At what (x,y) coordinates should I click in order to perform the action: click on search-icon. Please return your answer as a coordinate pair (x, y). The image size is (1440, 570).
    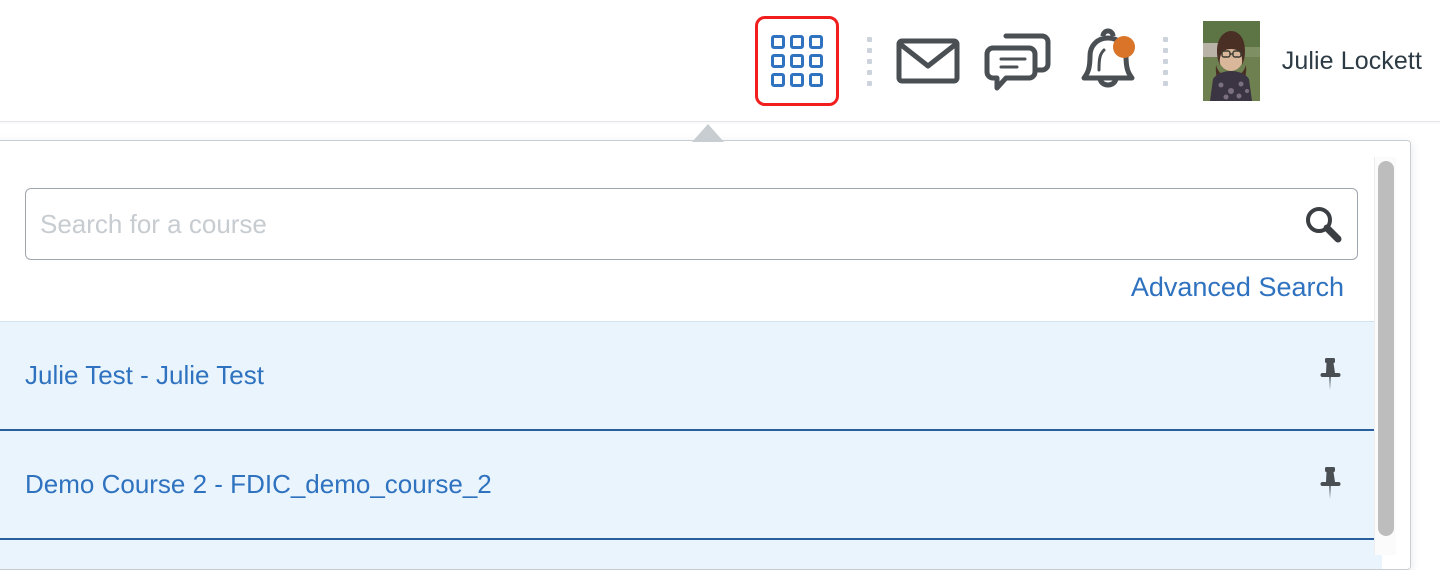
    Looking at the image, I should click on (1324, 225).